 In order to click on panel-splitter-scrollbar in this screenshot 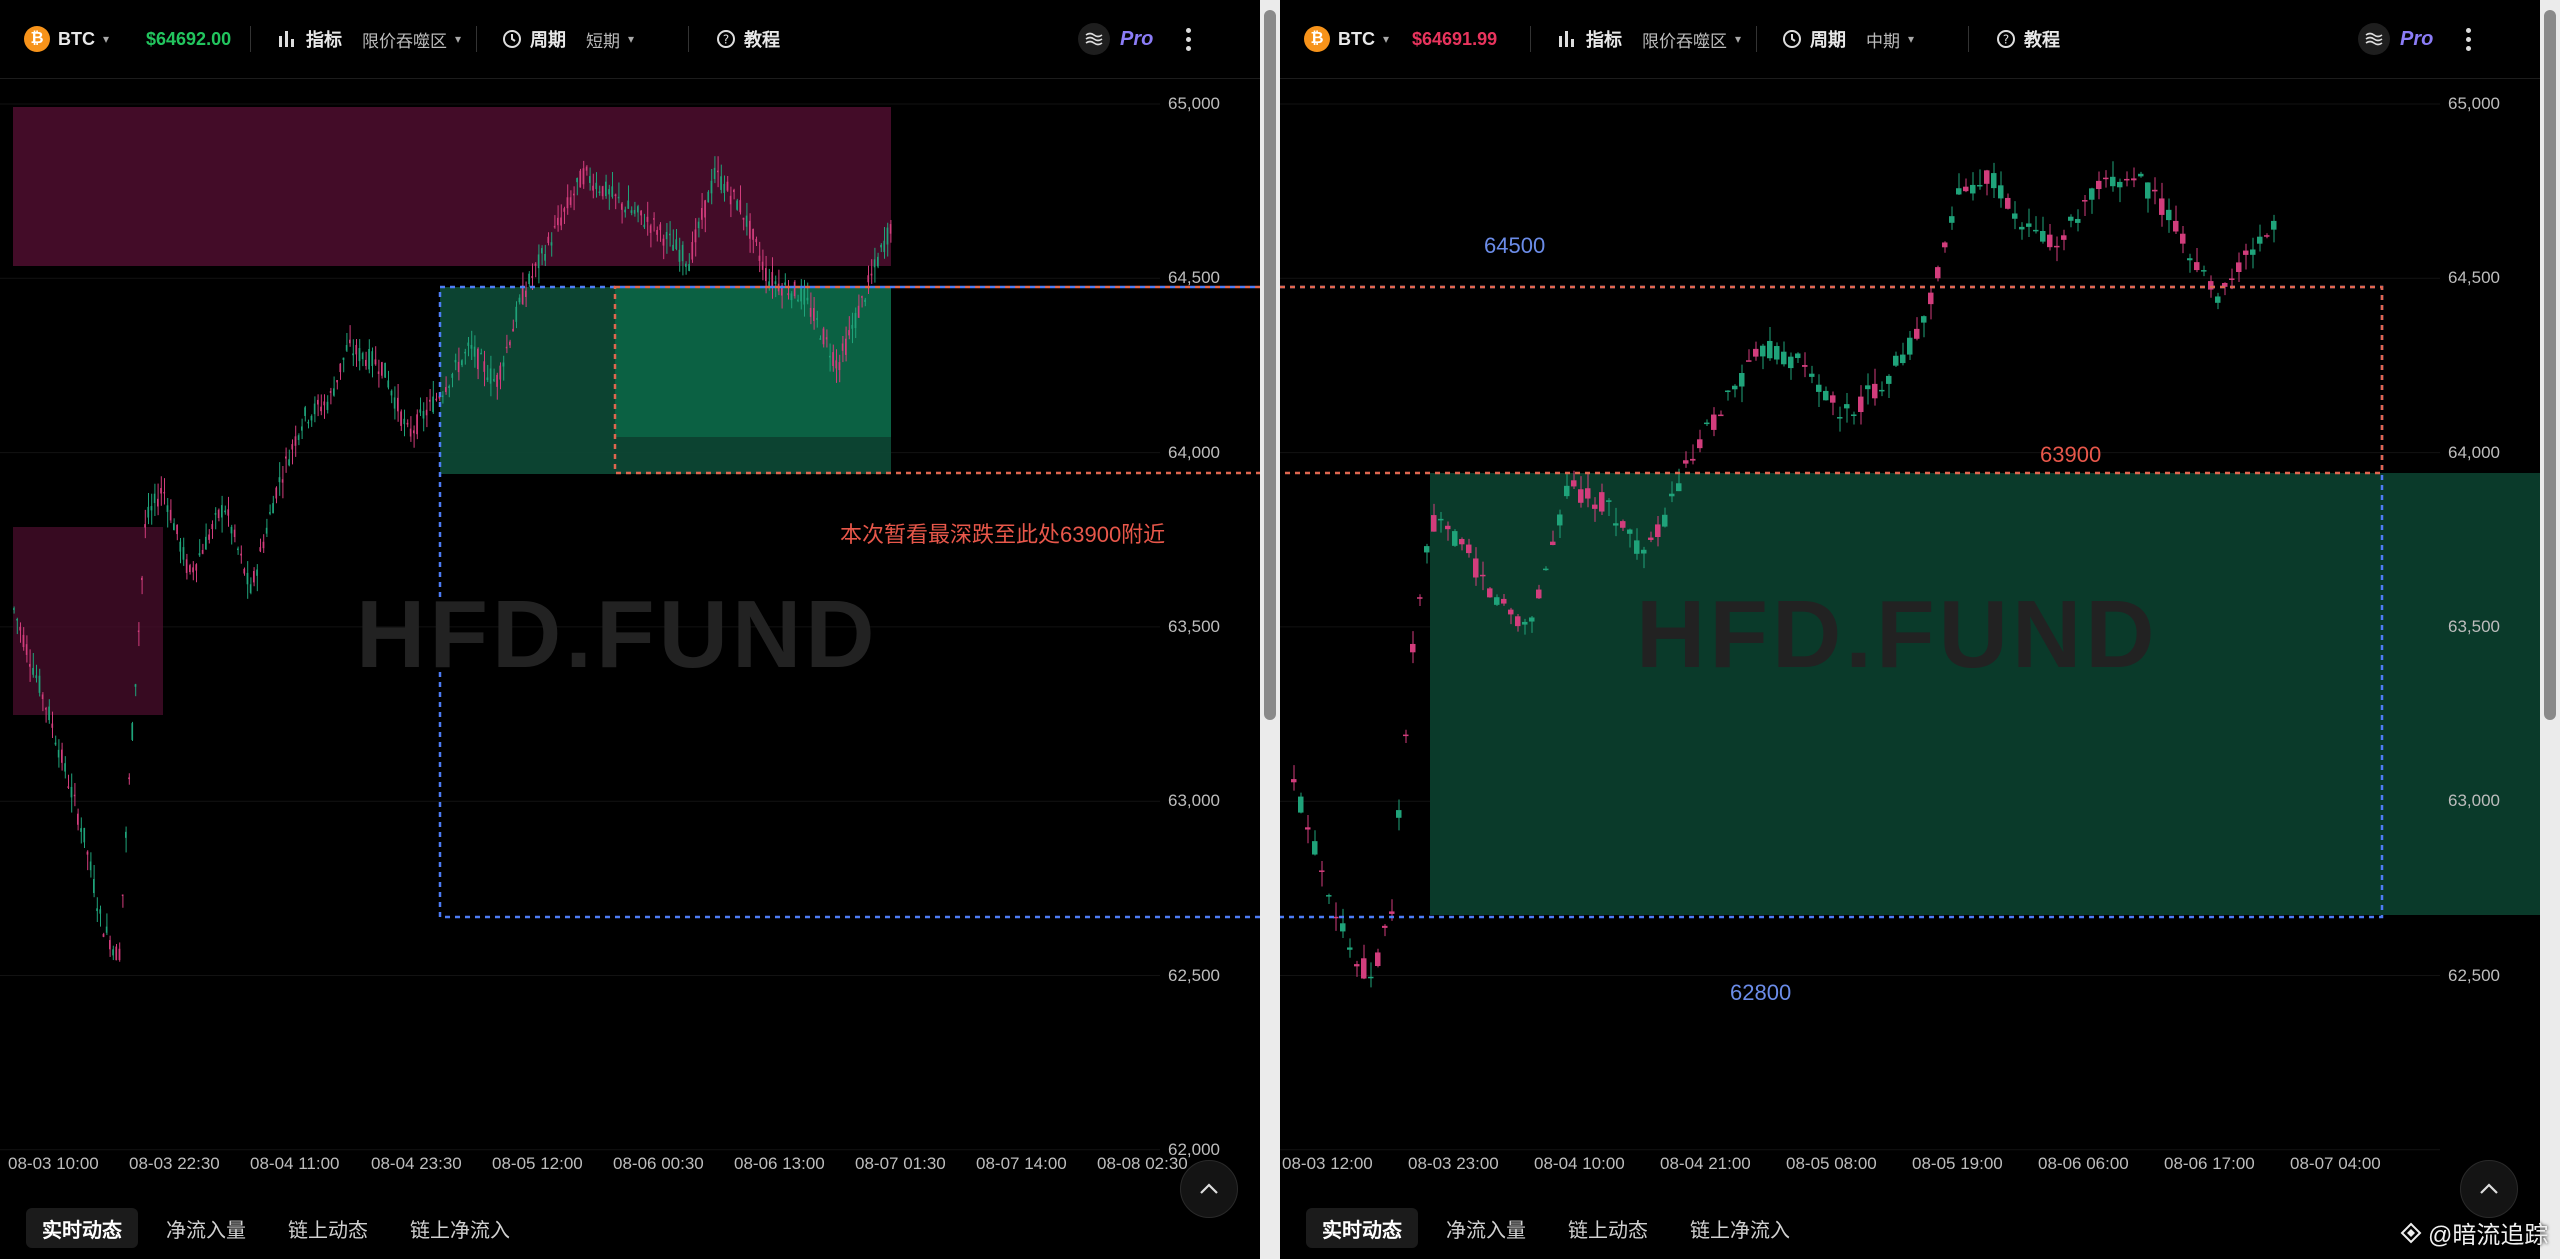, I will do `click(1270, 629)`.